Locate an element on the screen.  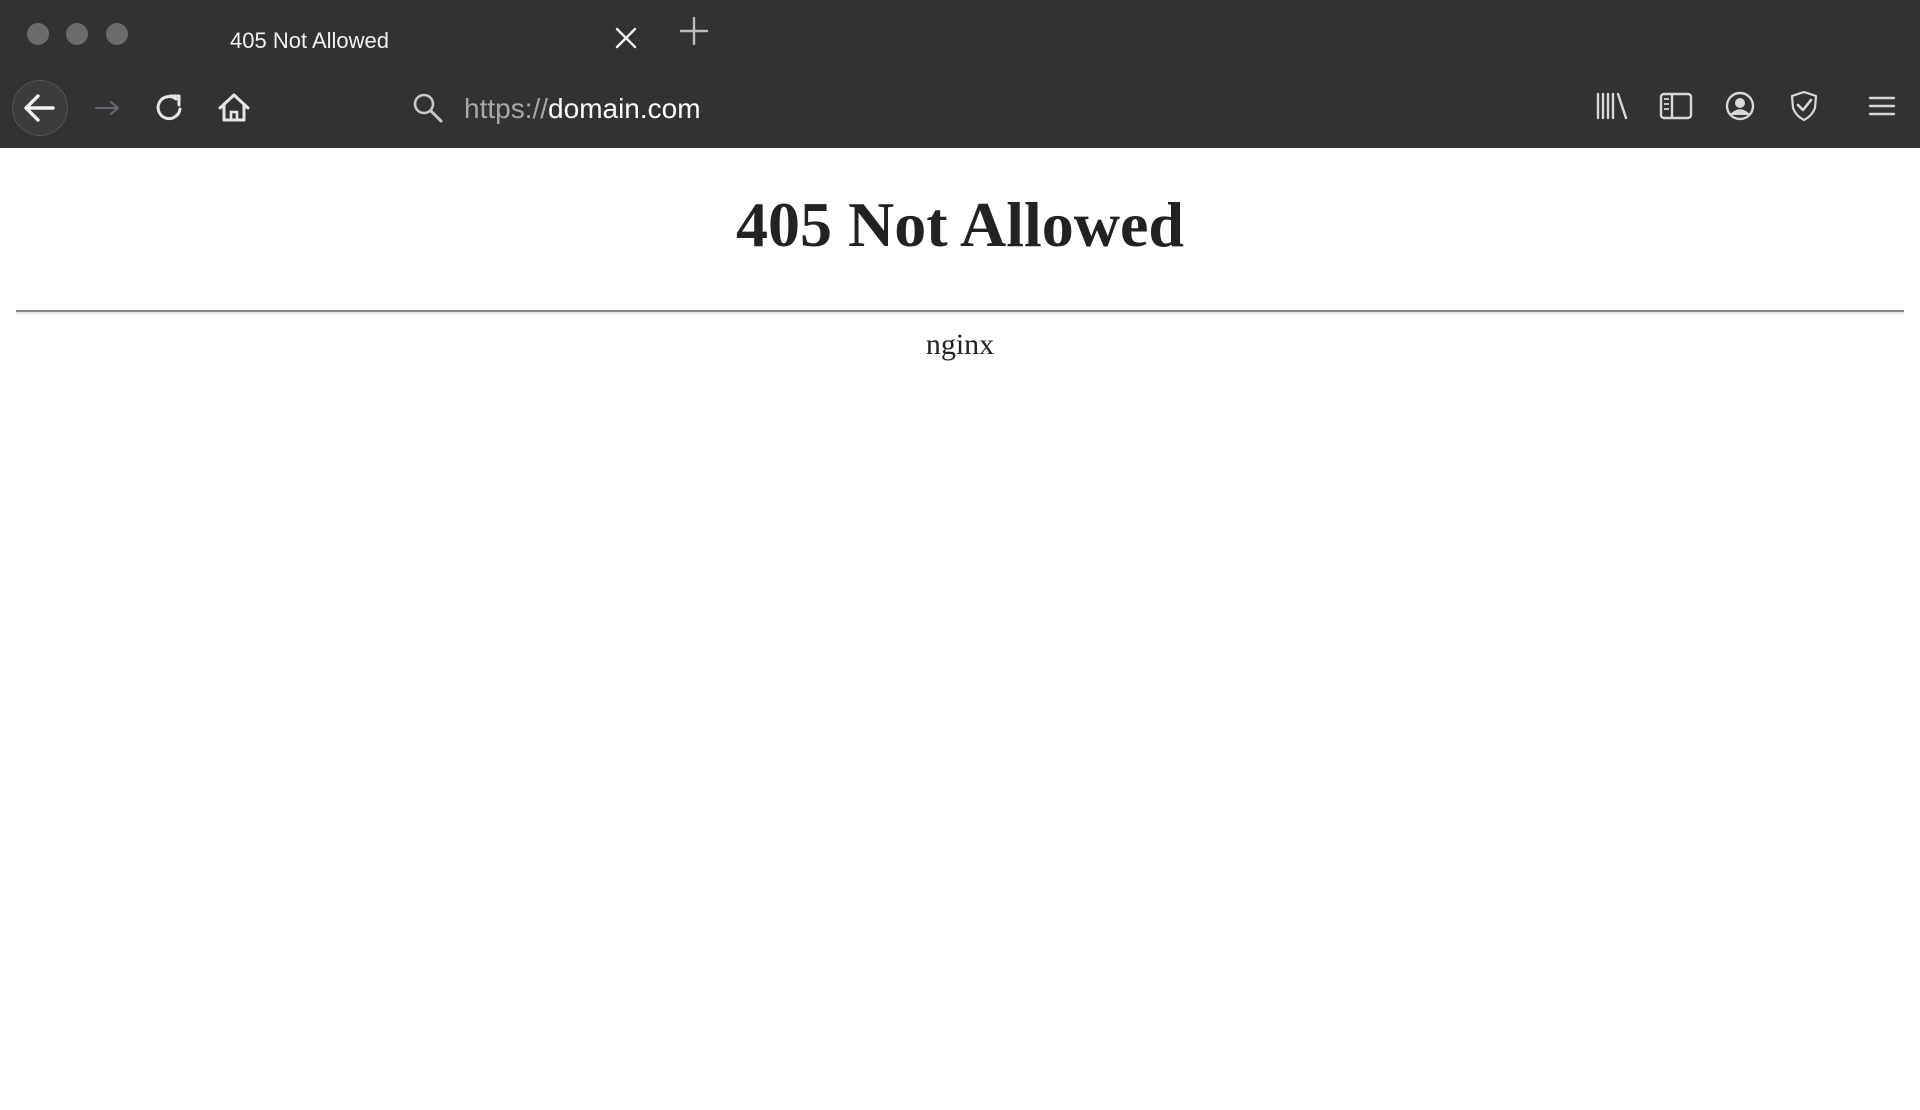
reload-button is located at coordinates (170, 108).